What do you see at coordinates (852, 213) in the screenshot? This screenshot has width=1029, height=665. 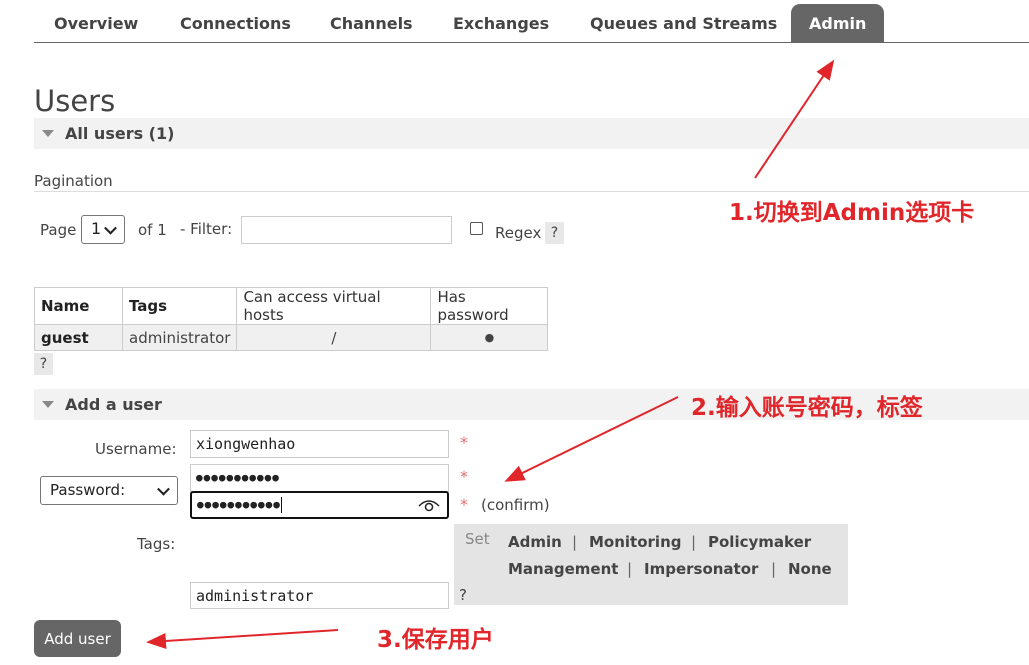 I see `annotation-step-1: 1.切换到Admin选项卡` at bounding box center [852, 213].